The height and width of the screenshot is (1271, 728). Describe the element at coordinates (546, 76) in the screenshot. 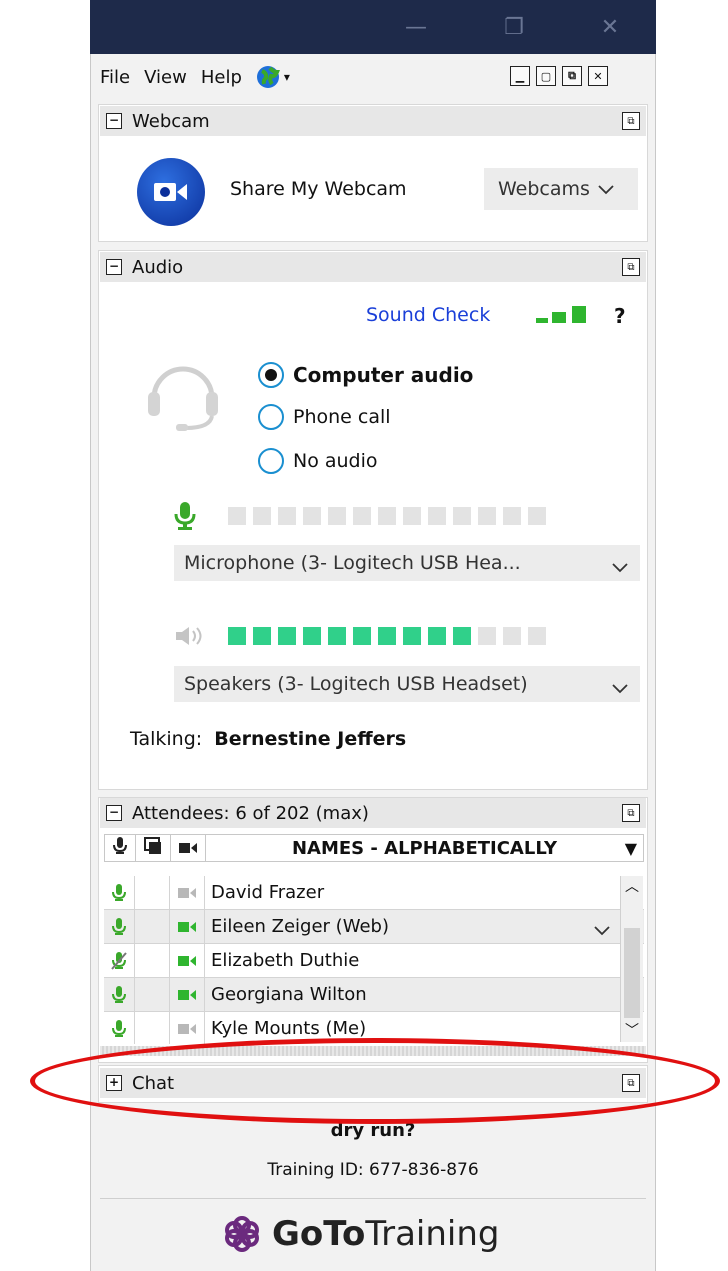

I see `panel-maximize-button: ▢` at that location.